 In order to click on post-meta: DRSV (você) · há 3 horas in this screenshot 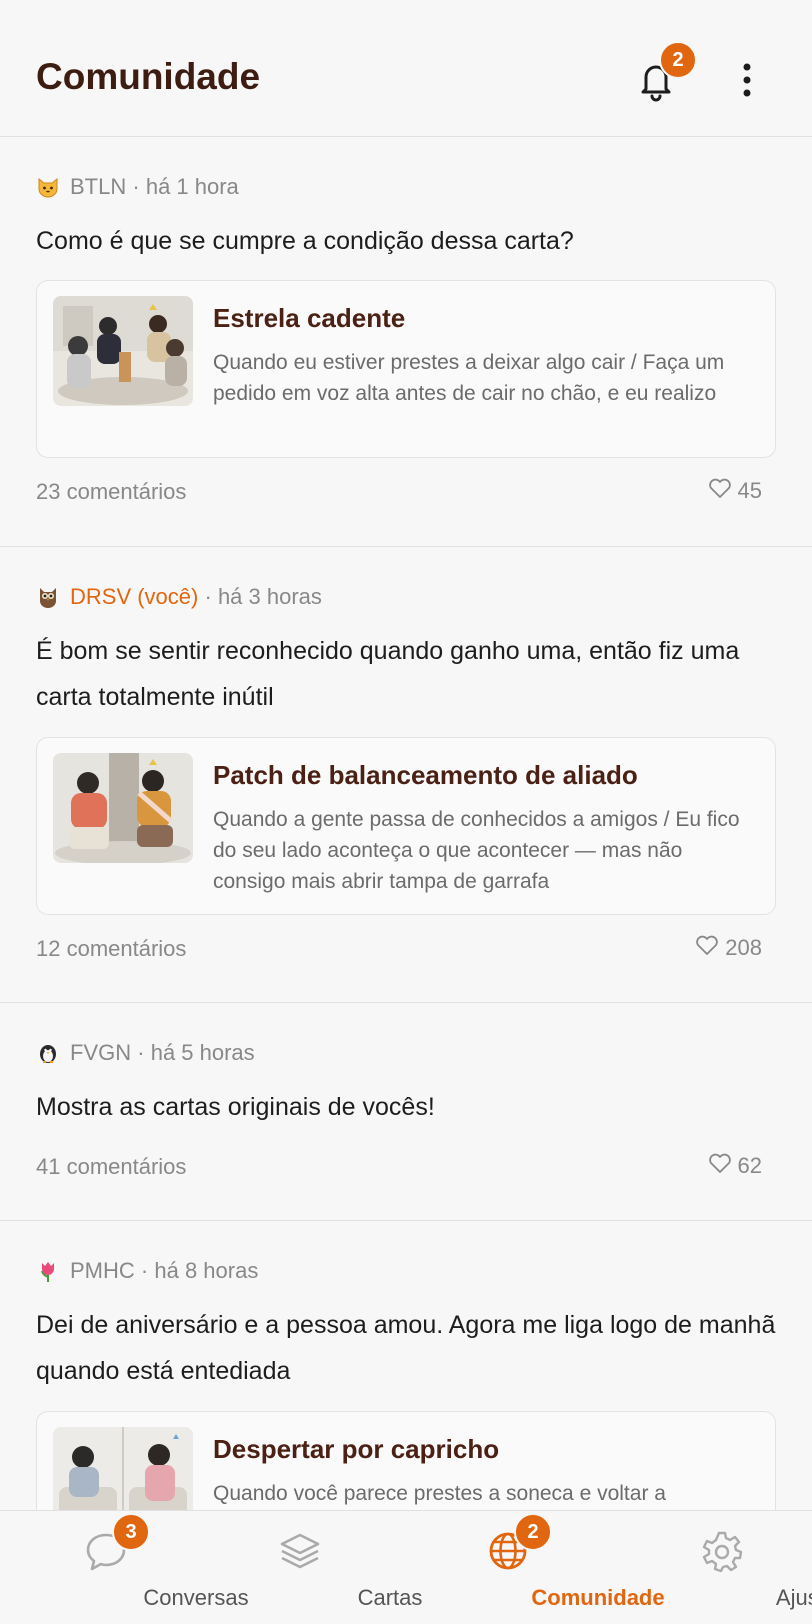, I will do `click(179, 597)`.